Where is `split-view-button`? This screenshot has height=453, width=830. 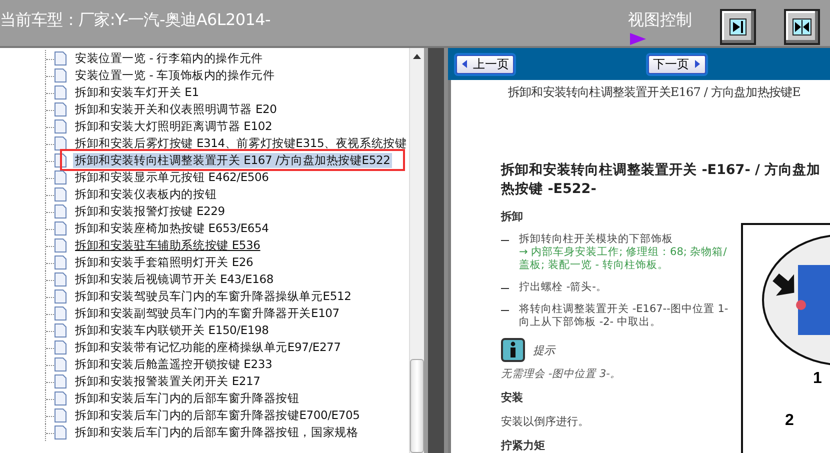 split-view-button is located at coordinates (802, 27).